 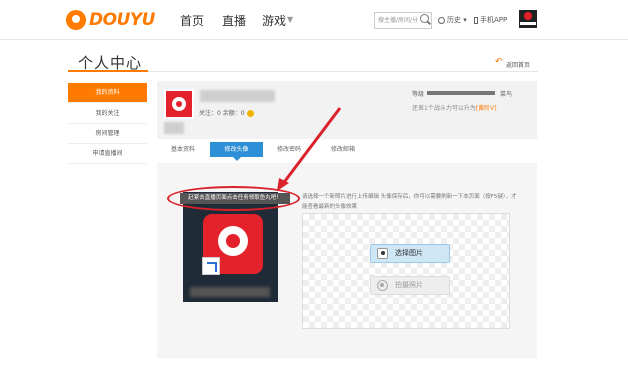 I want to click on upload-area, so click(x=406, y=271).